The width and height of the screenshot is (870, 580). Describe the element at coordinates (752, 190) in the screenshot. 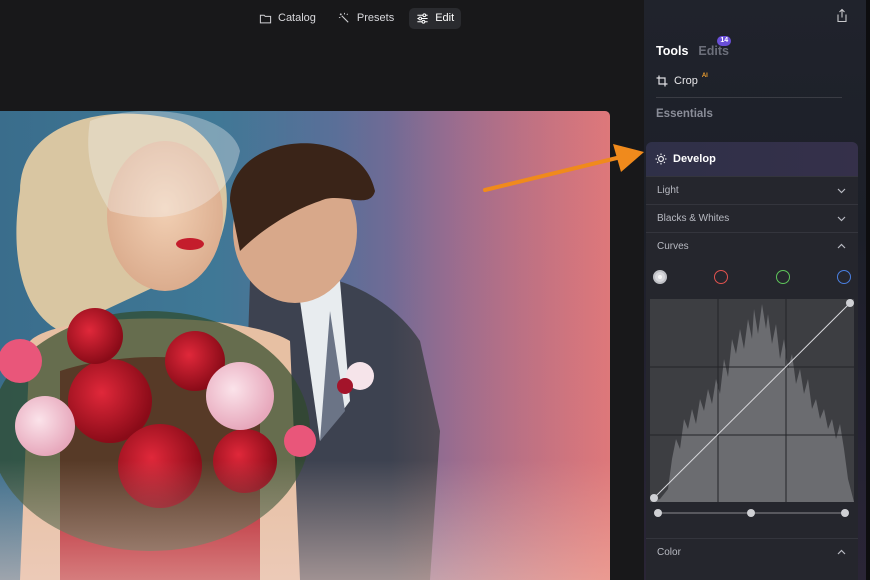

I see `section-light: Light` at that location.